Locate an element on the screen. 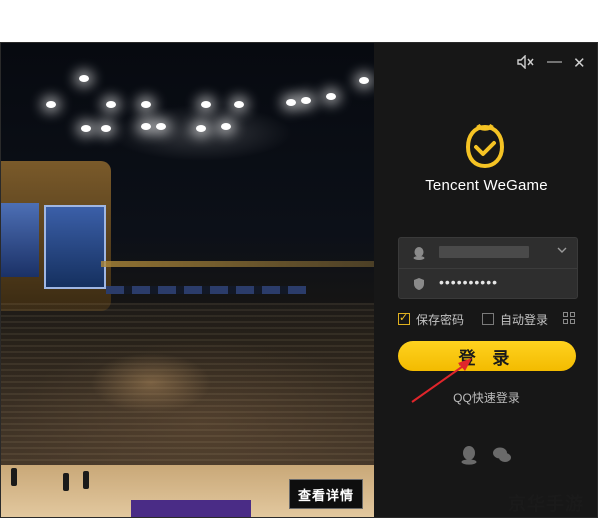 This screenshot has width=600, height=522. qq-quick-login-link: QQ快速登录 is located at coordinates (485, 397).